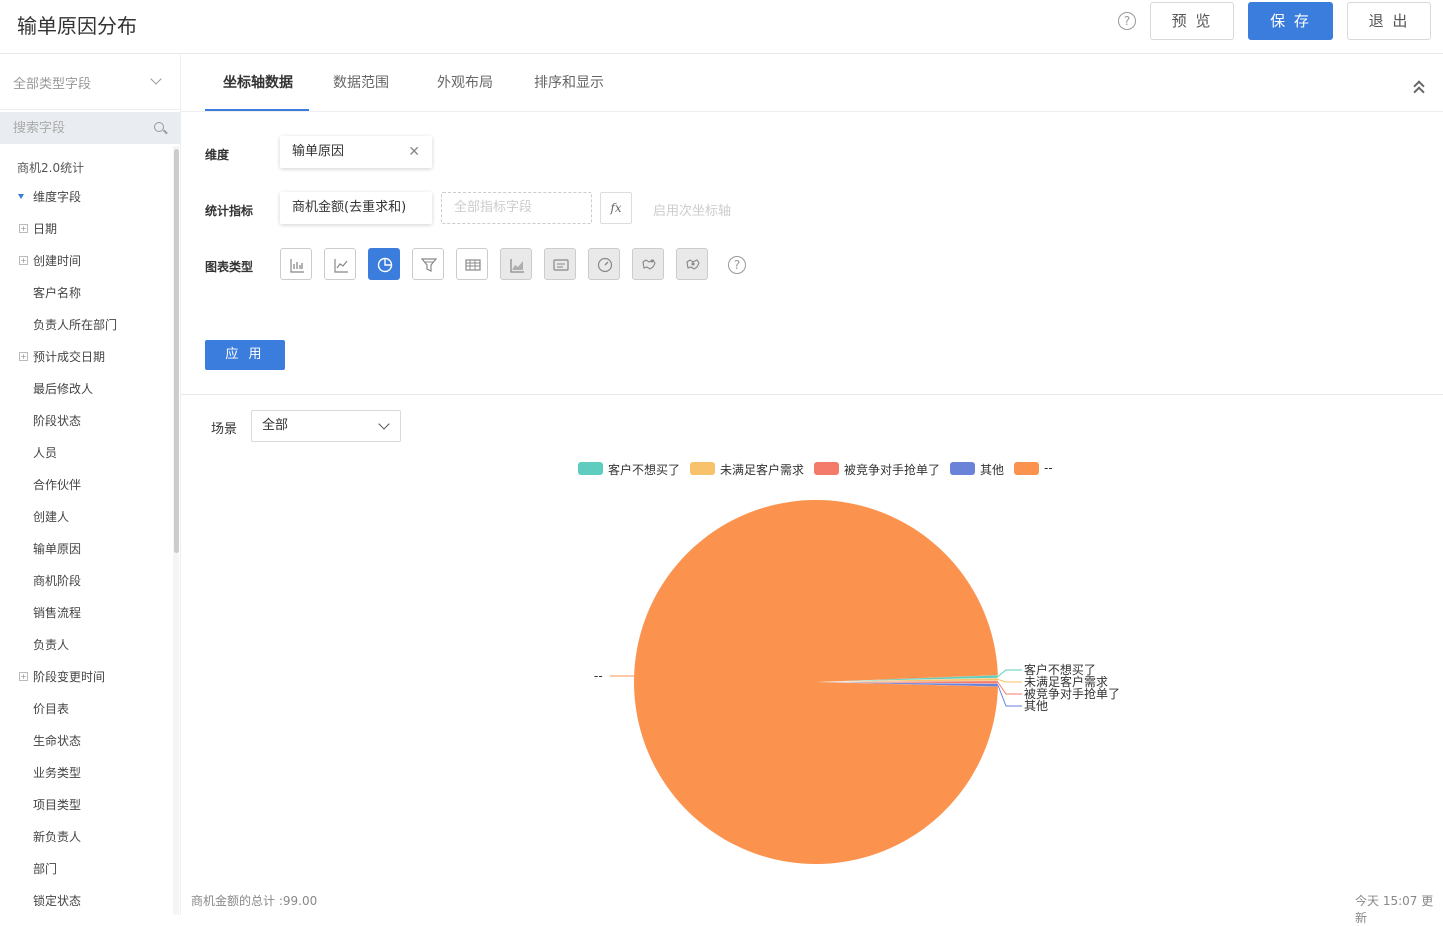 This screenshot has height=926, width=1443. I want to click on exit-button: 退 出, so click(1389, 21).